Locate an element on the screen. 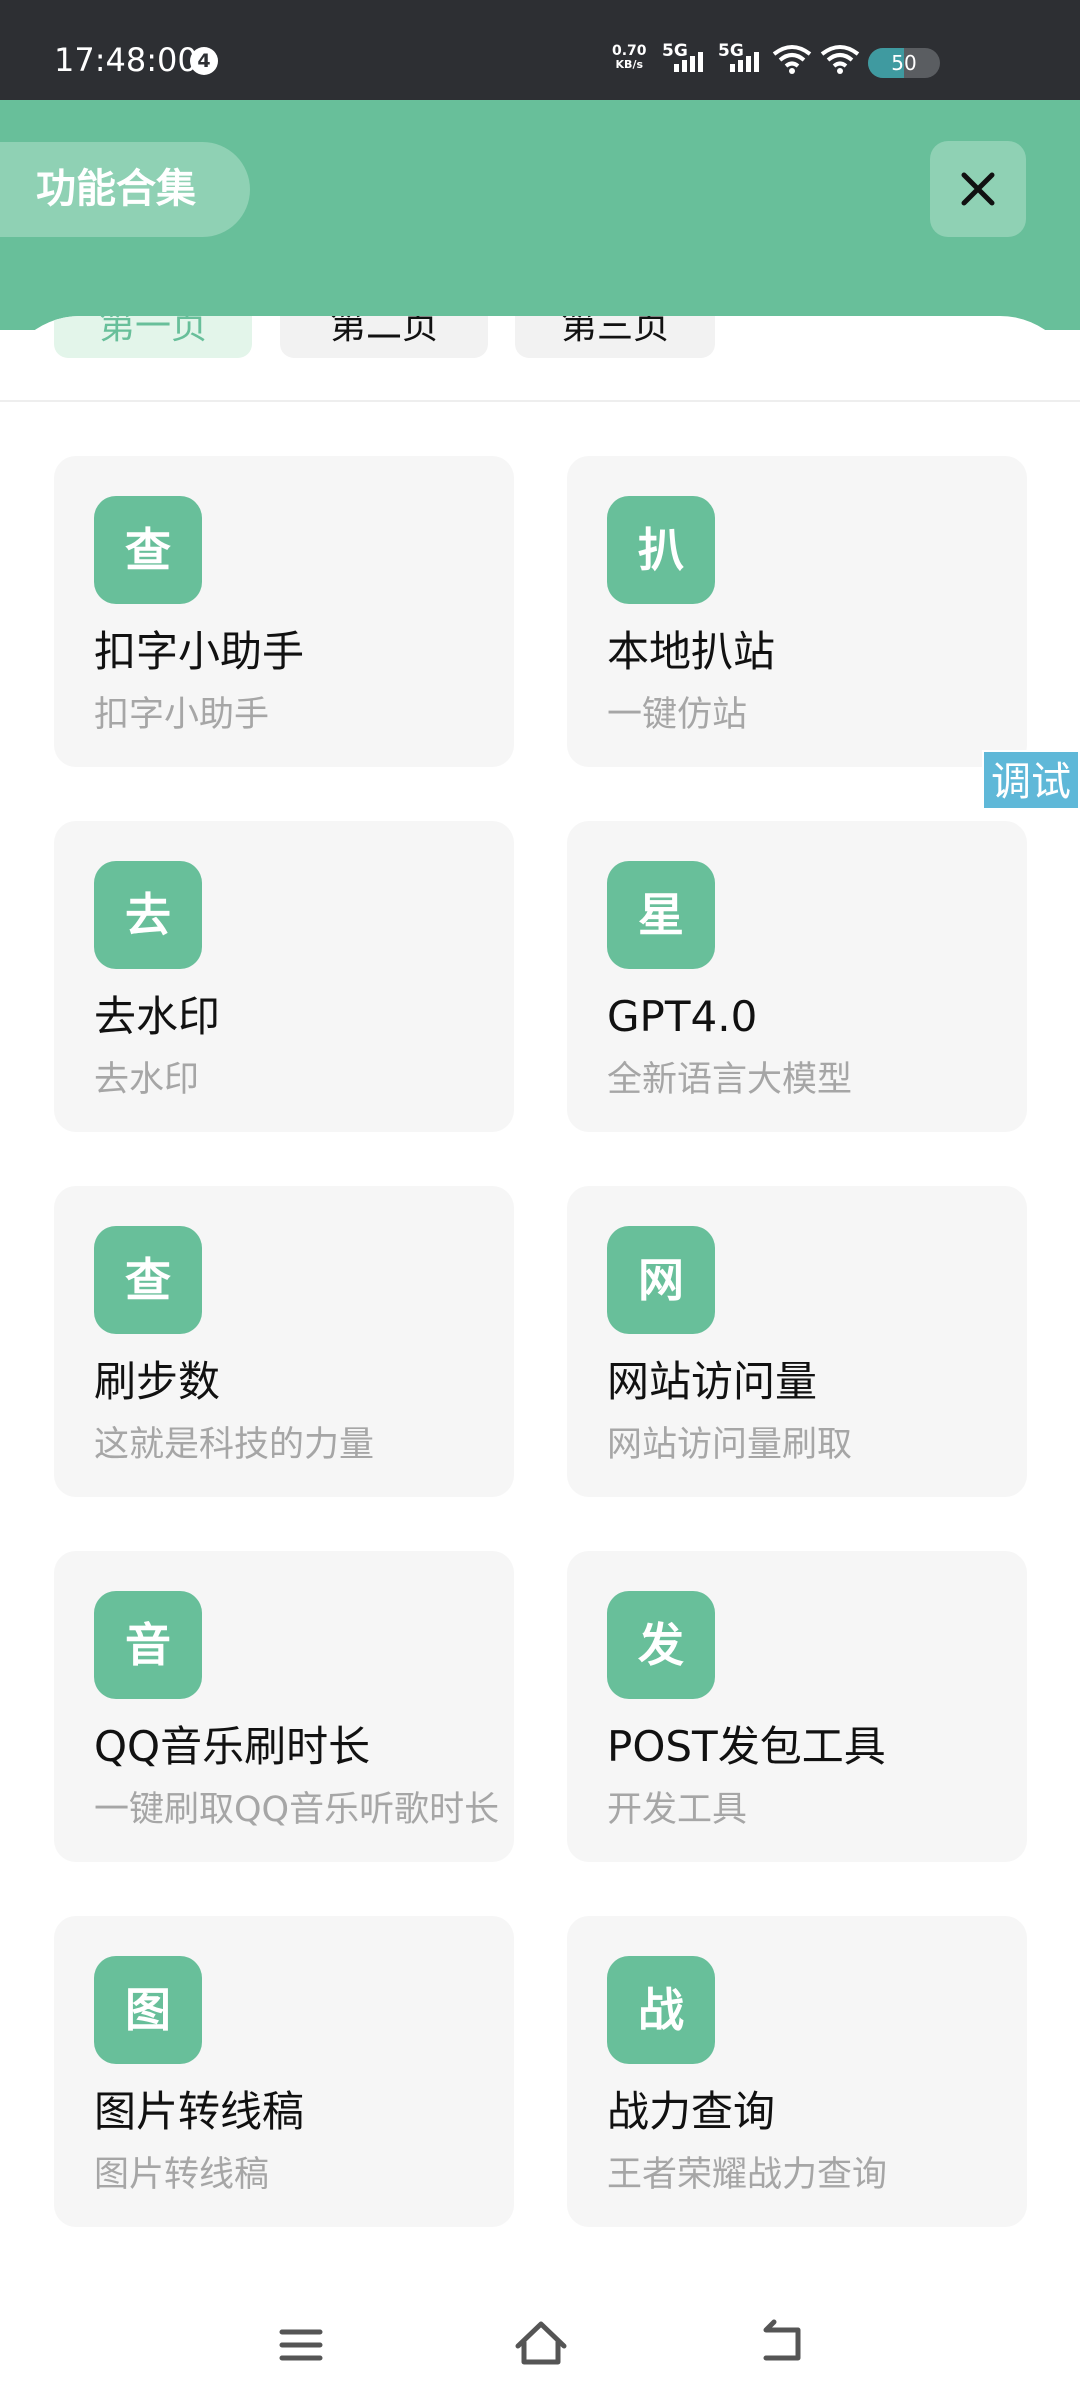  feature-card: 星 GPT4.0 全新语言大模型 is located at coordinates (797, 976).